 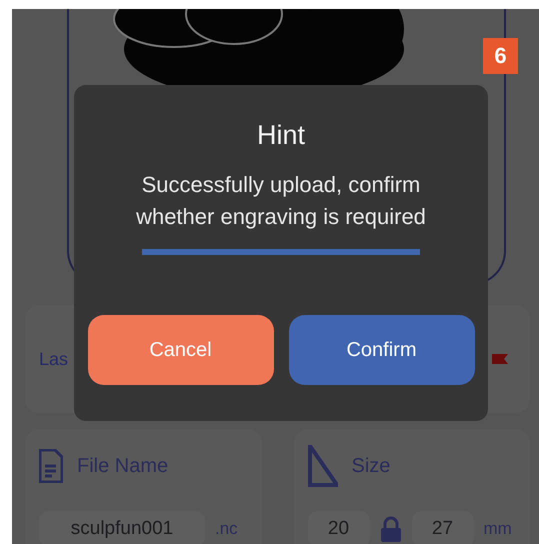 I want to click on step-badge: 6, so click(x=500, y=56).